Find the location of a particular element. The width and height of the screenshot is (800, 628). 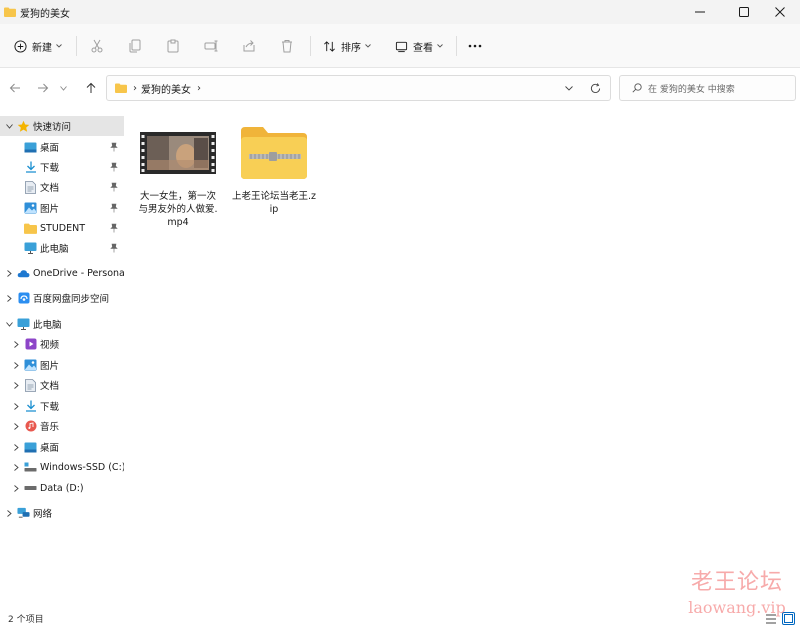

sidebar-item-label: 文档 is located at coordinates (50, 188).